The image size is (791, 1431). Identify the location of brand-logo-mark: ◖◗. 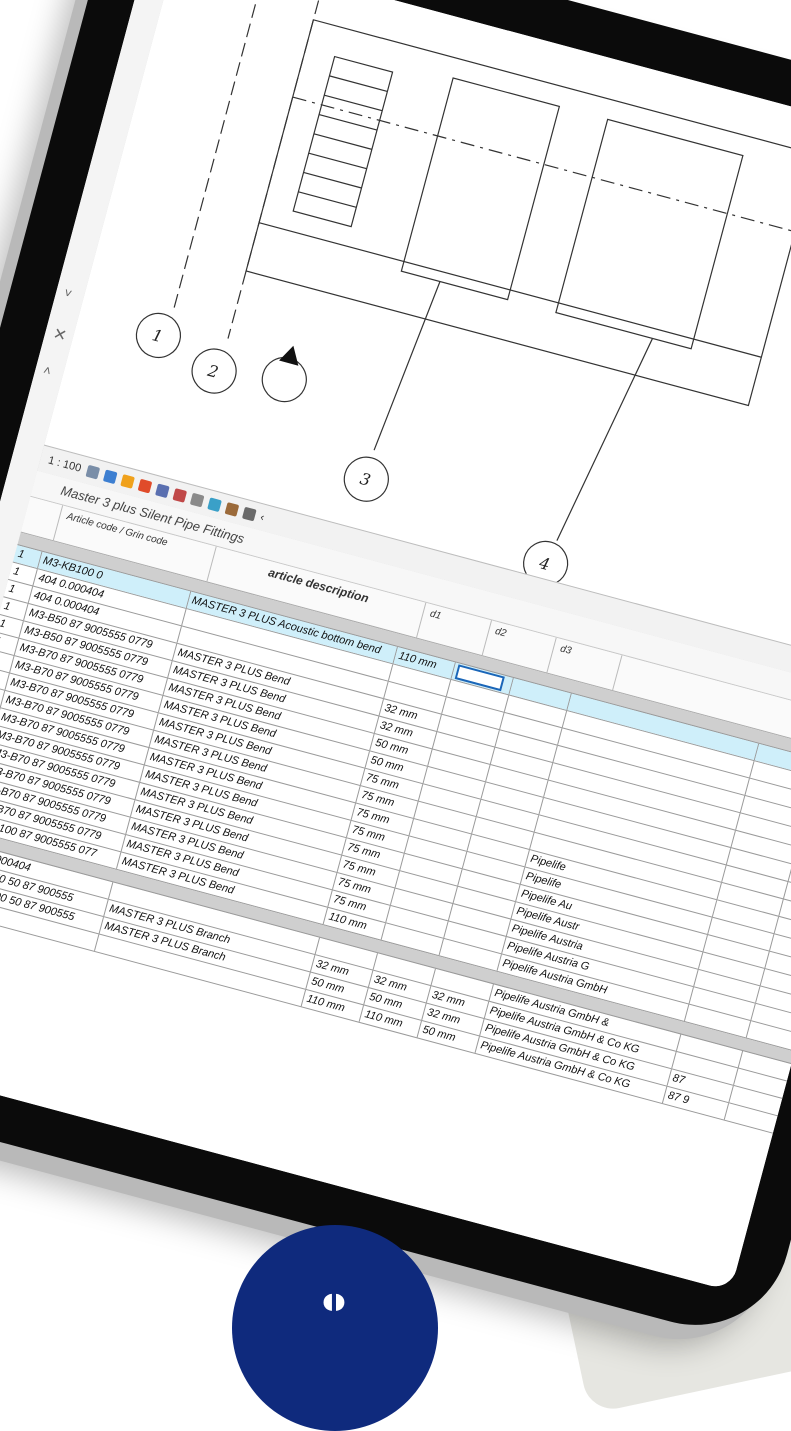
(334, 1301).